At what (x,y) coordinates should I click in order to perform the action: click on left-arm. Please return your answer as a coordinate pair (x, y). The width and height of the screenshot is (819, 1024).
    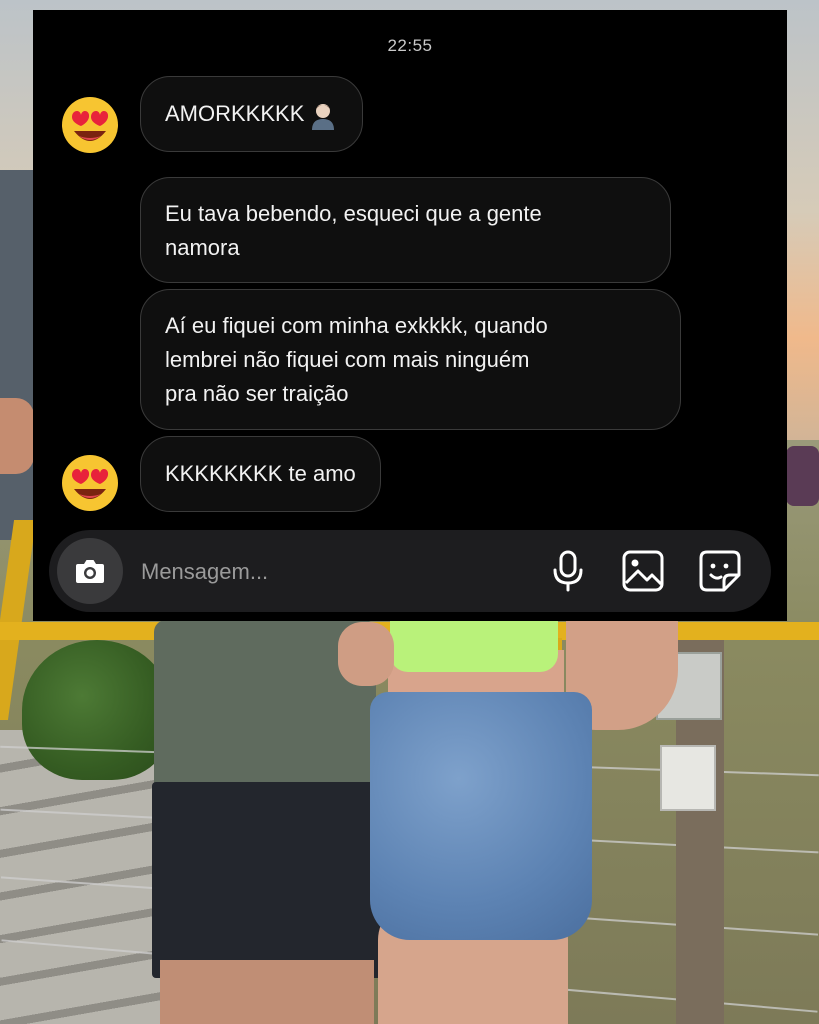
    Looking at the image, I should click on (17, 436).